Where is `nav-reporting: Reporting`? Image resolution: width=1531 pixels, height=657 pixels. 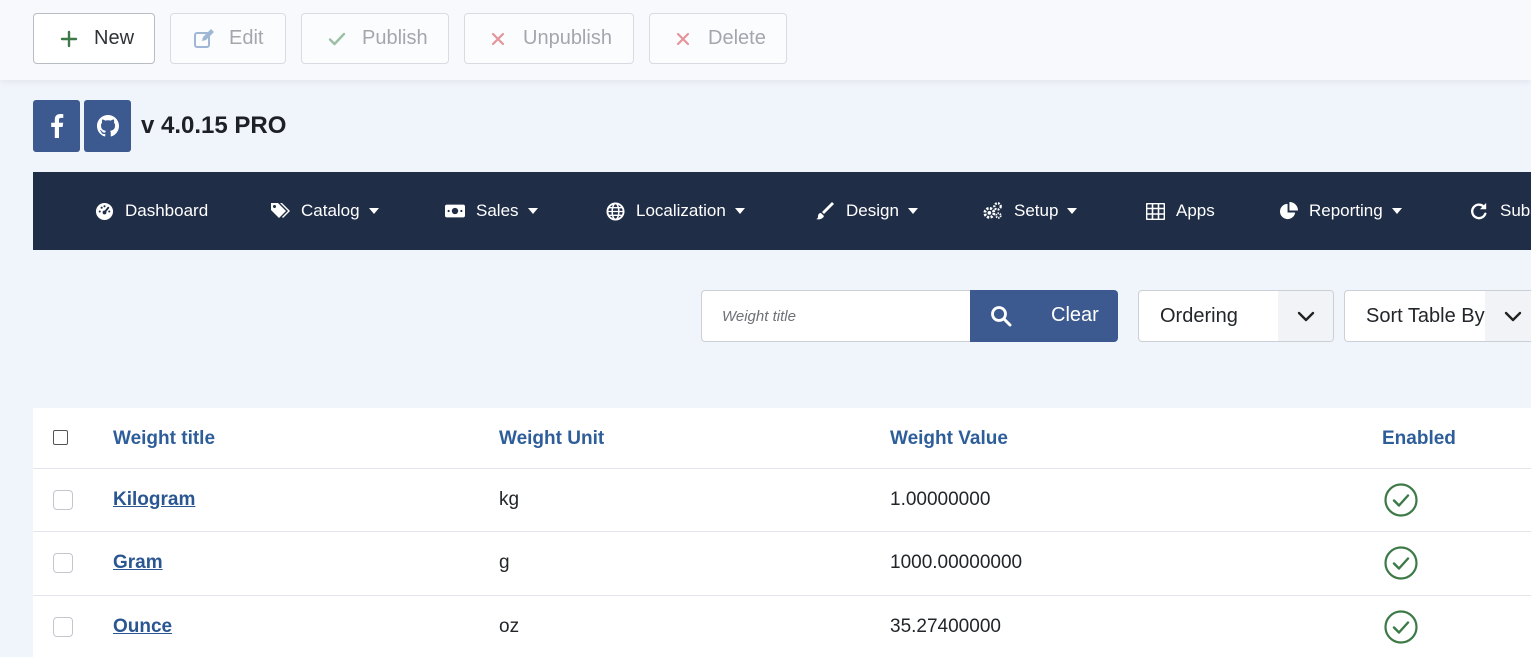
nav-reporting: Reporting is located at coordinates (1340, 211).